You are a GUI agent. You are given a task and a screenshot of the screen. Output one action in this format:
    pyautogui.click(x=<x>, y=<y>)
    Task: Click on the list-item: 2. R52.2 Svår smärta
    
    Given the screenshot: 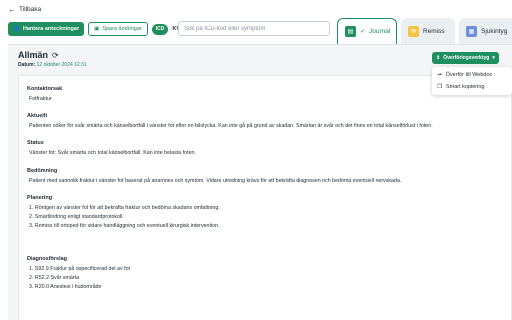 What is the action you would take?
    pyautogui.click(x=54, y=278)
    